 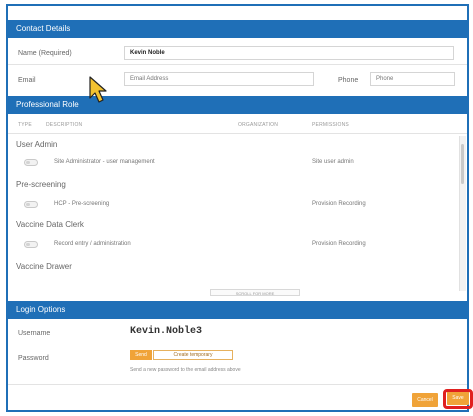 I want to click on send-password-button: Send, so click(x=141, y=355).